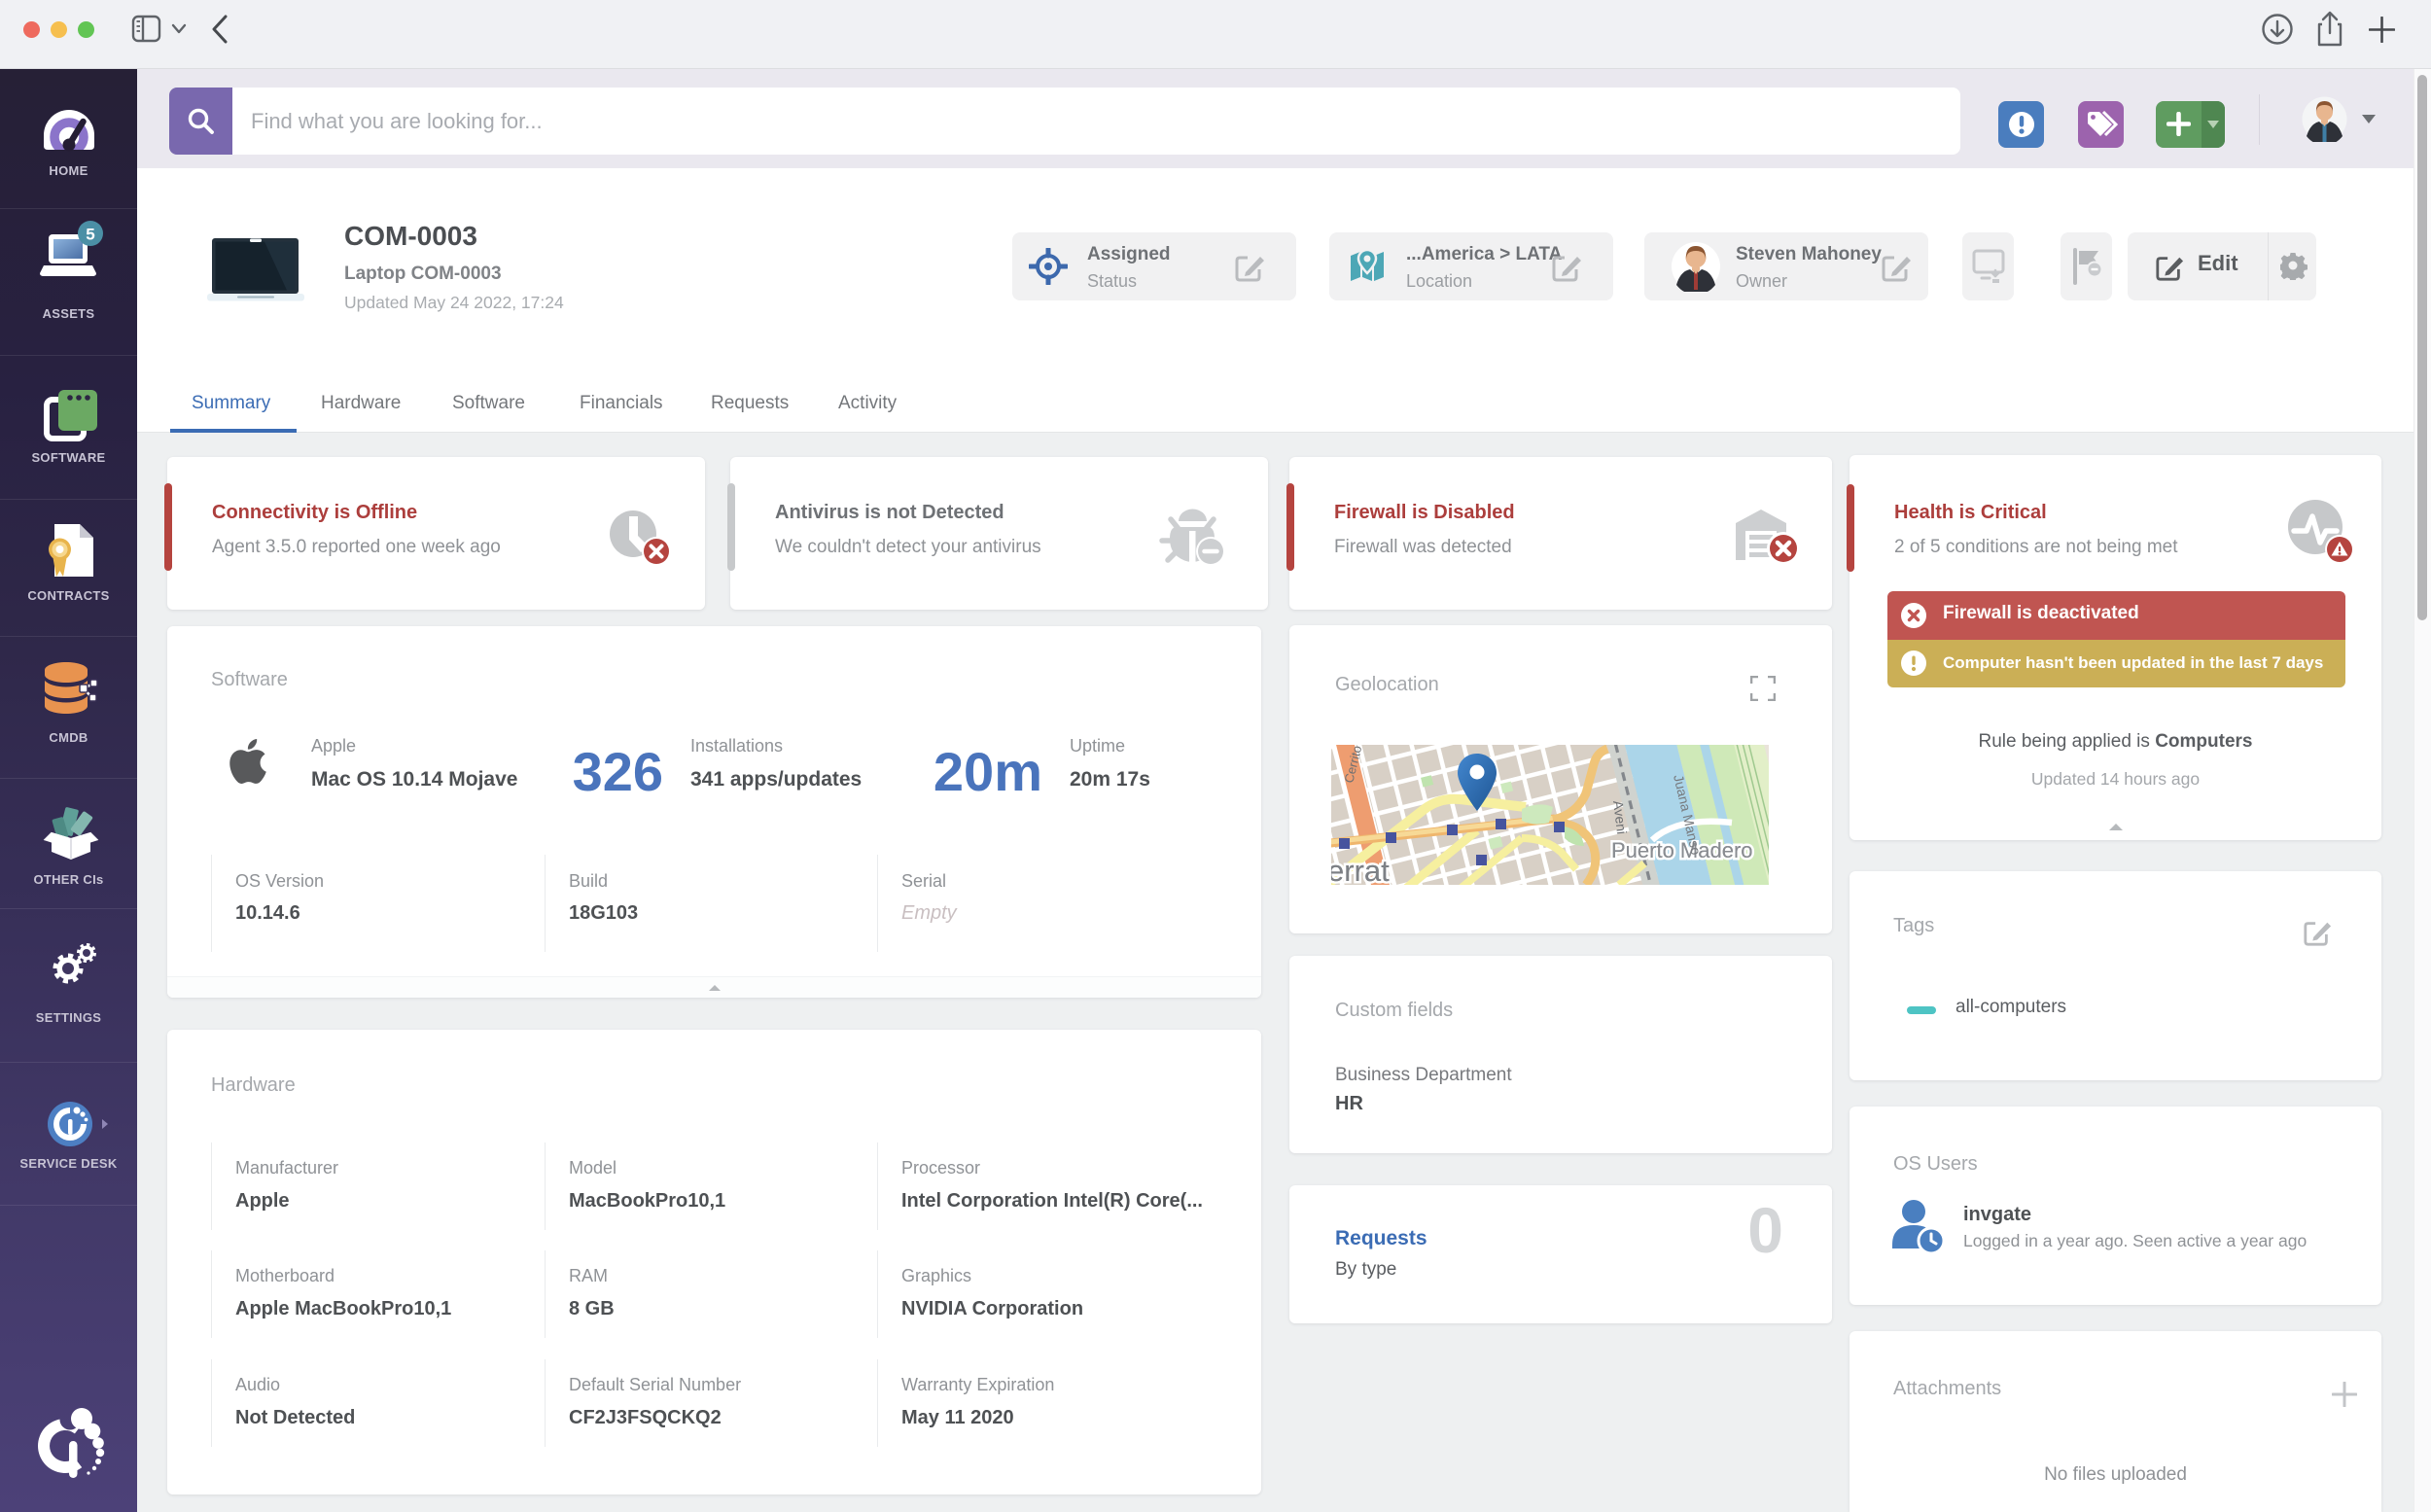 The width and height of the screenshot is (2431, 1512). Describe the element at coordinates (1682, 850) in the screenshot. I see `svg-text: Puerto Madero` at that location.